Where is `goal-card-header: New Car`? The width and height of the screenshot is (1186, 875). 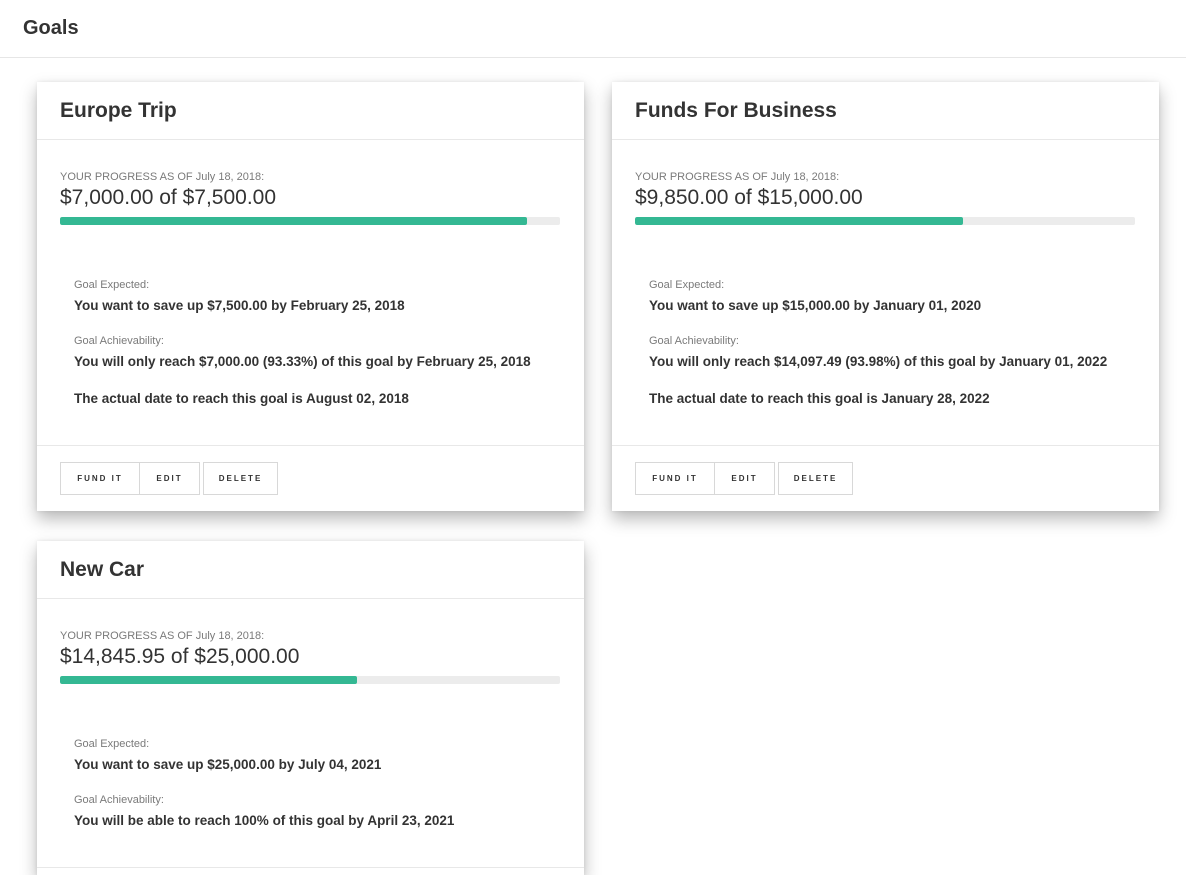
goal-card-header: New Car is located at coordinates (310, 570).